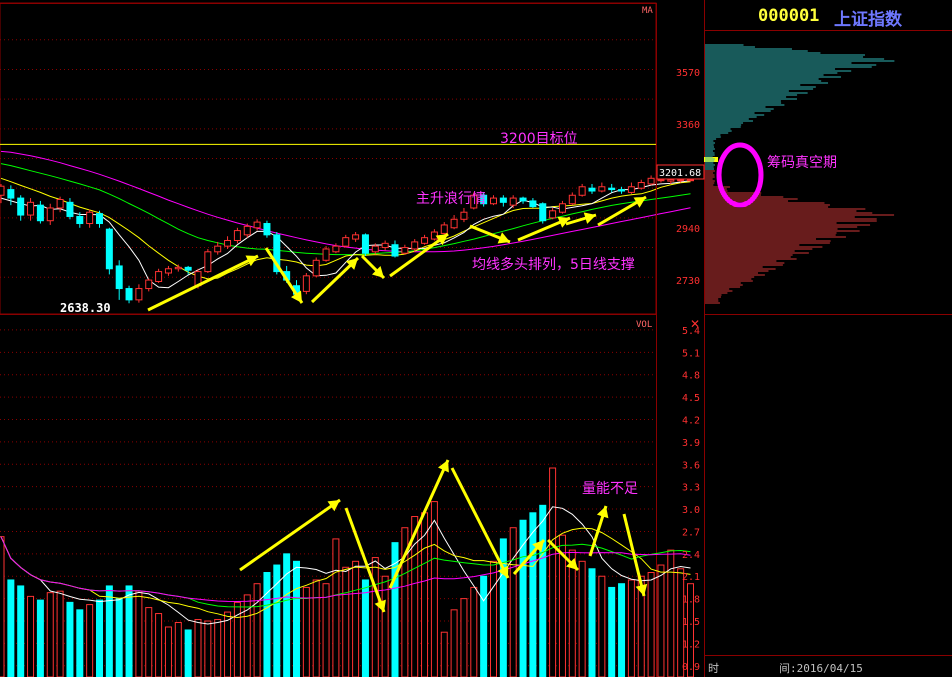  I want to click on close-icon: ✕, so click(695, 324).